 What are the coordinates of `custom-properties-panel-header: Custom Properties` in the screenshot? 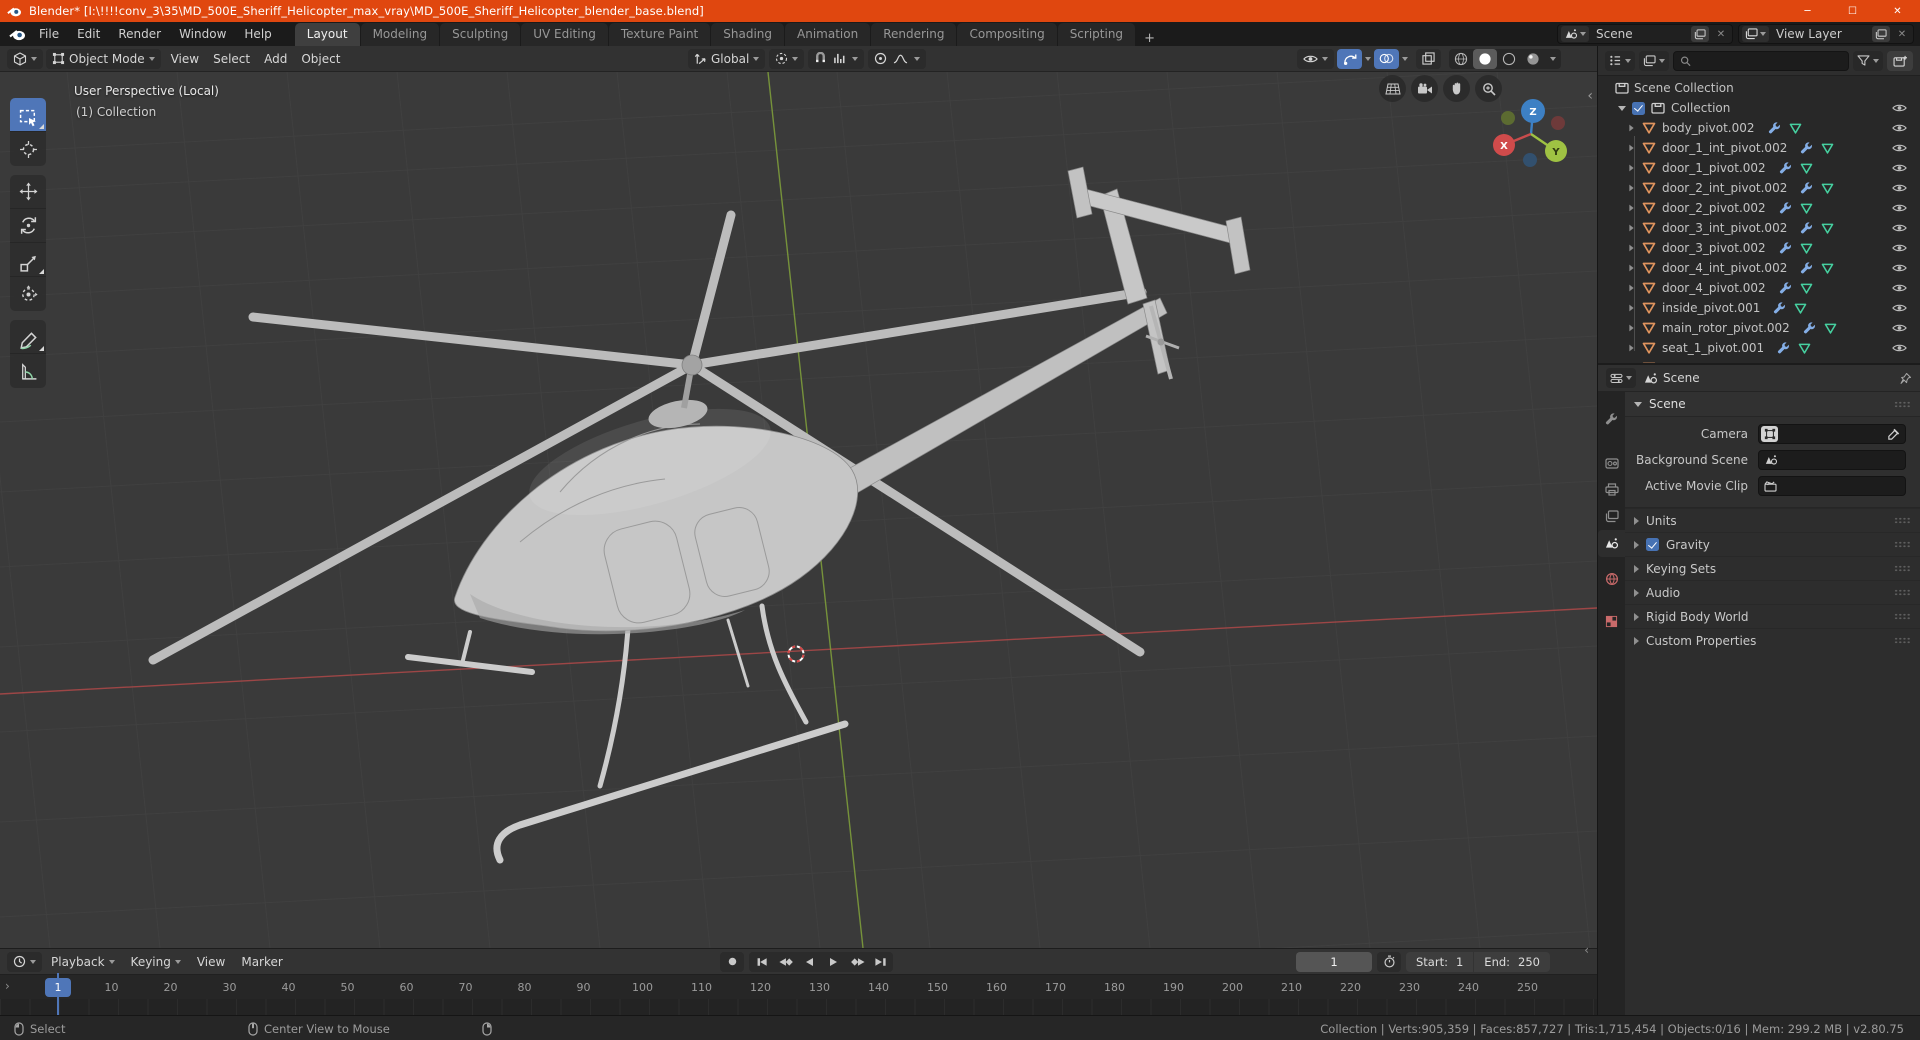 It's located at (1772, 640).